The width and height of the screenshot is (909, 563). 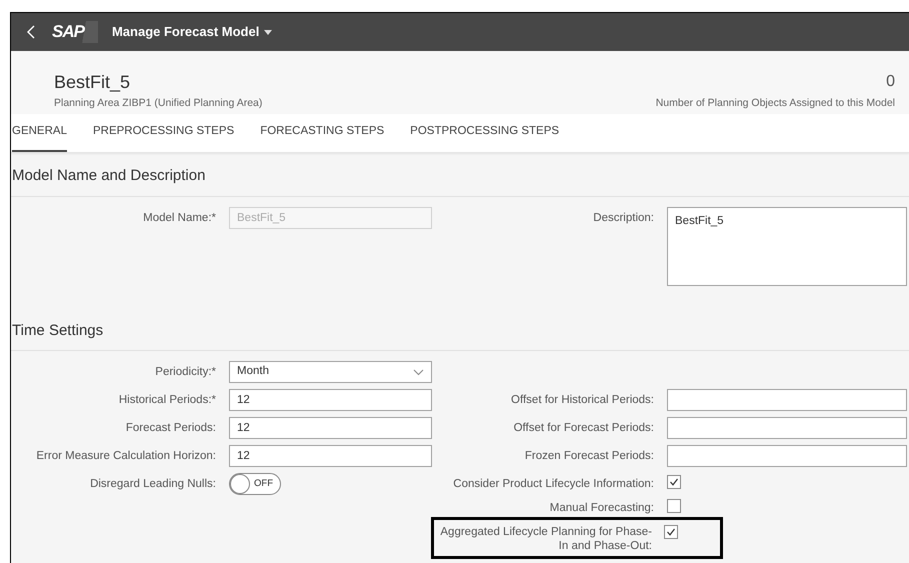 I want to click on field-label: Model Name:*, so click(x=179, y=217).